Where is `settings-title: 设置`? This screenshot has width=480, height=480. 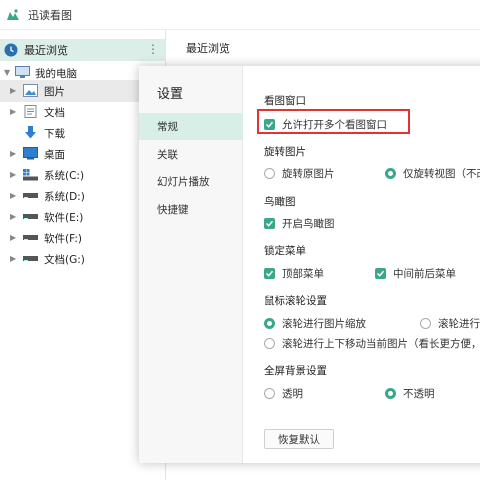
settings-title: 设置 is located at coordinates (170, 94).